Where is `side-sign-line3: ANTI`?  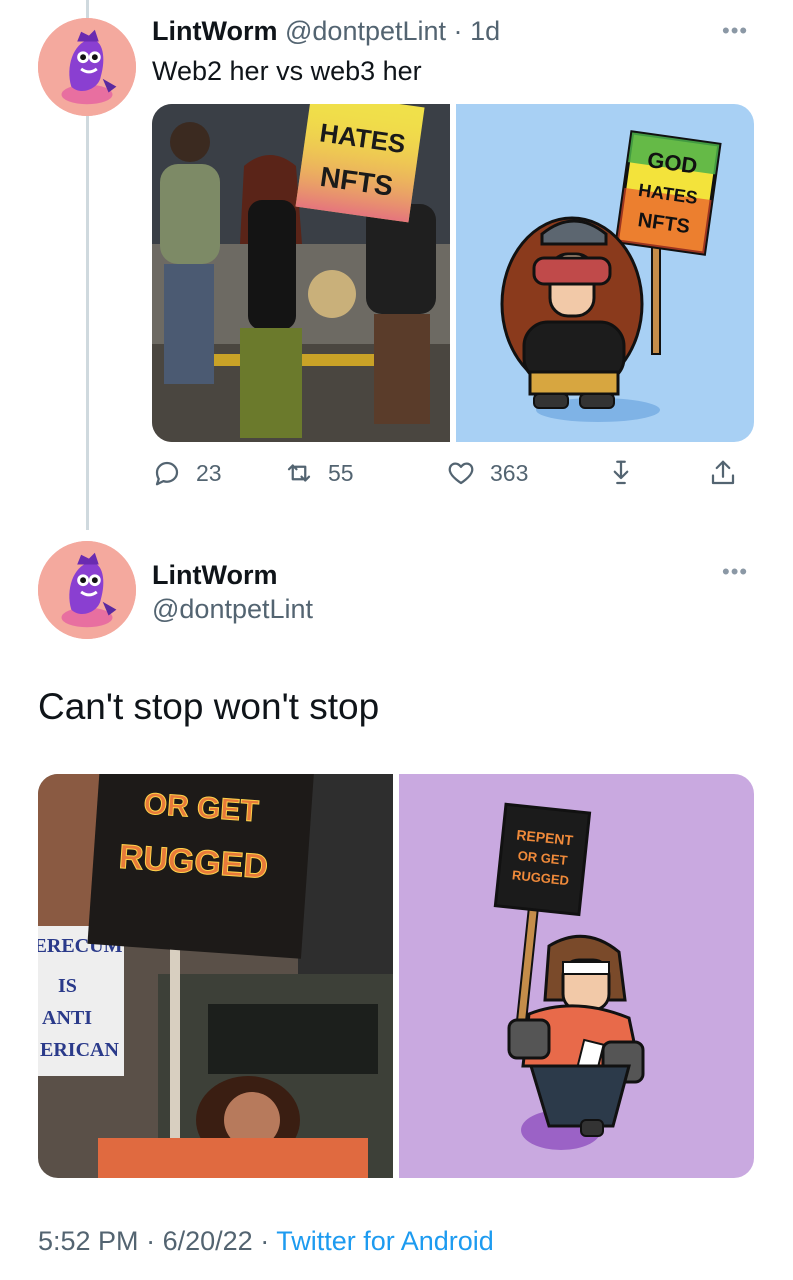 side-sign-line3: ANTI is located at coordinates (67, 1018).